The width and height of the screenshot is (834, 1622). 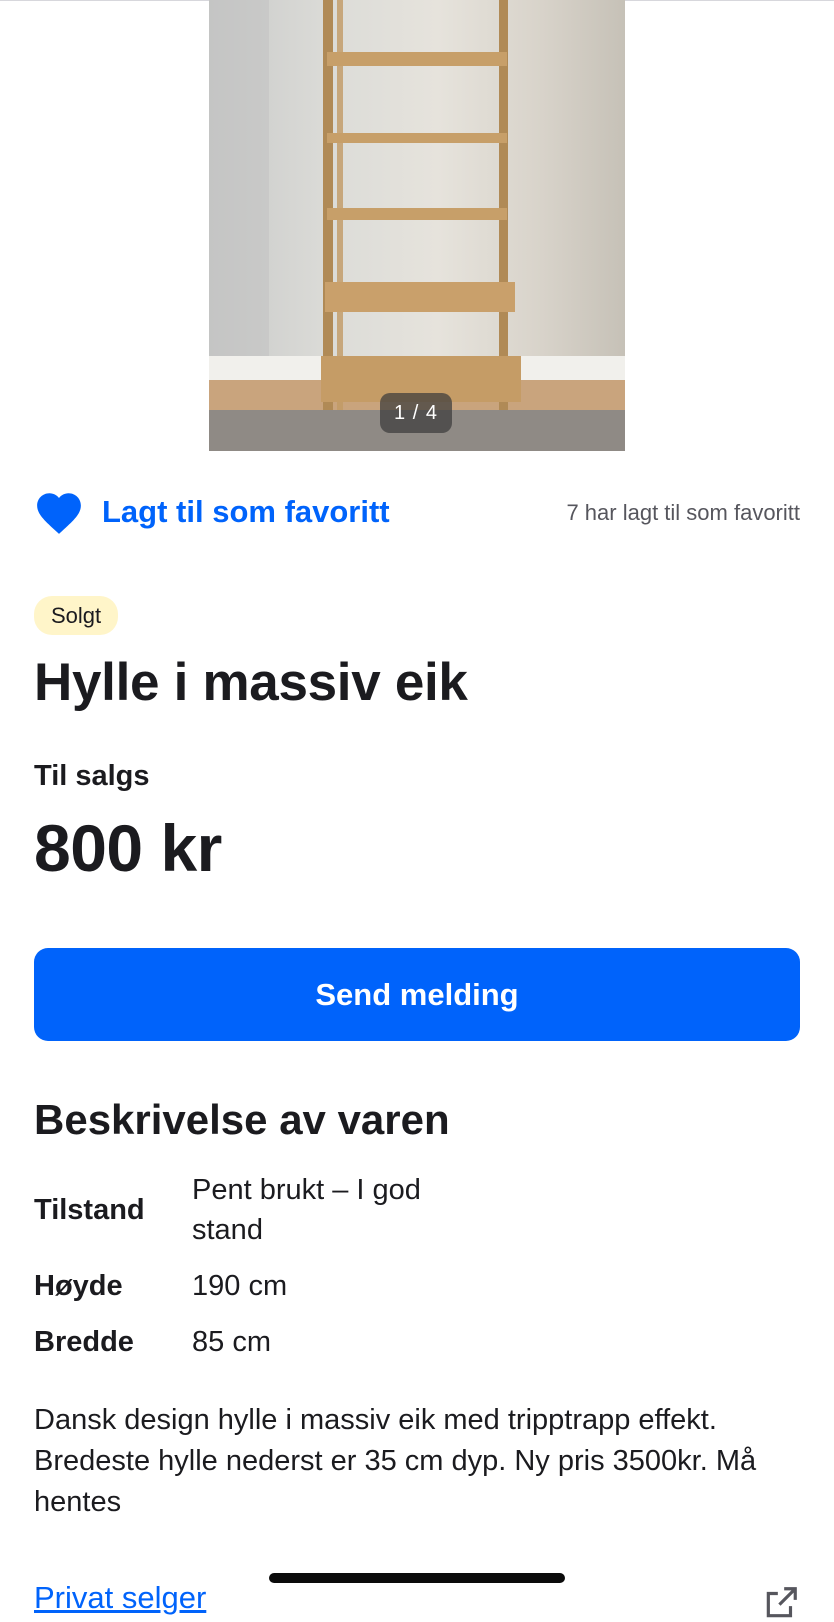 What do you see at coordinates (120, 1598) in the screenshot?
I see `seller-link: Privat selger` at bounding box center [120, 1598].